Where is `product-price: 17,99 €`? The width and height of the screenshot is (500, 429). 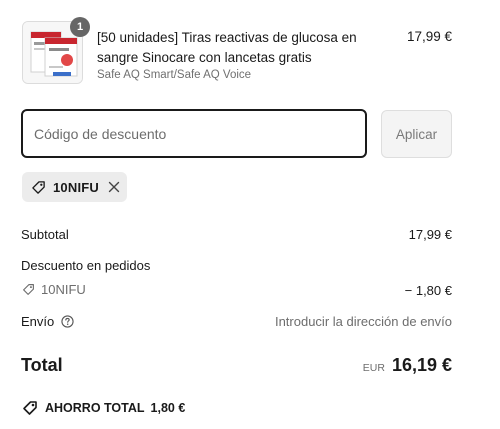
product-price: 17,99 € is located at coordinates (429, 36).